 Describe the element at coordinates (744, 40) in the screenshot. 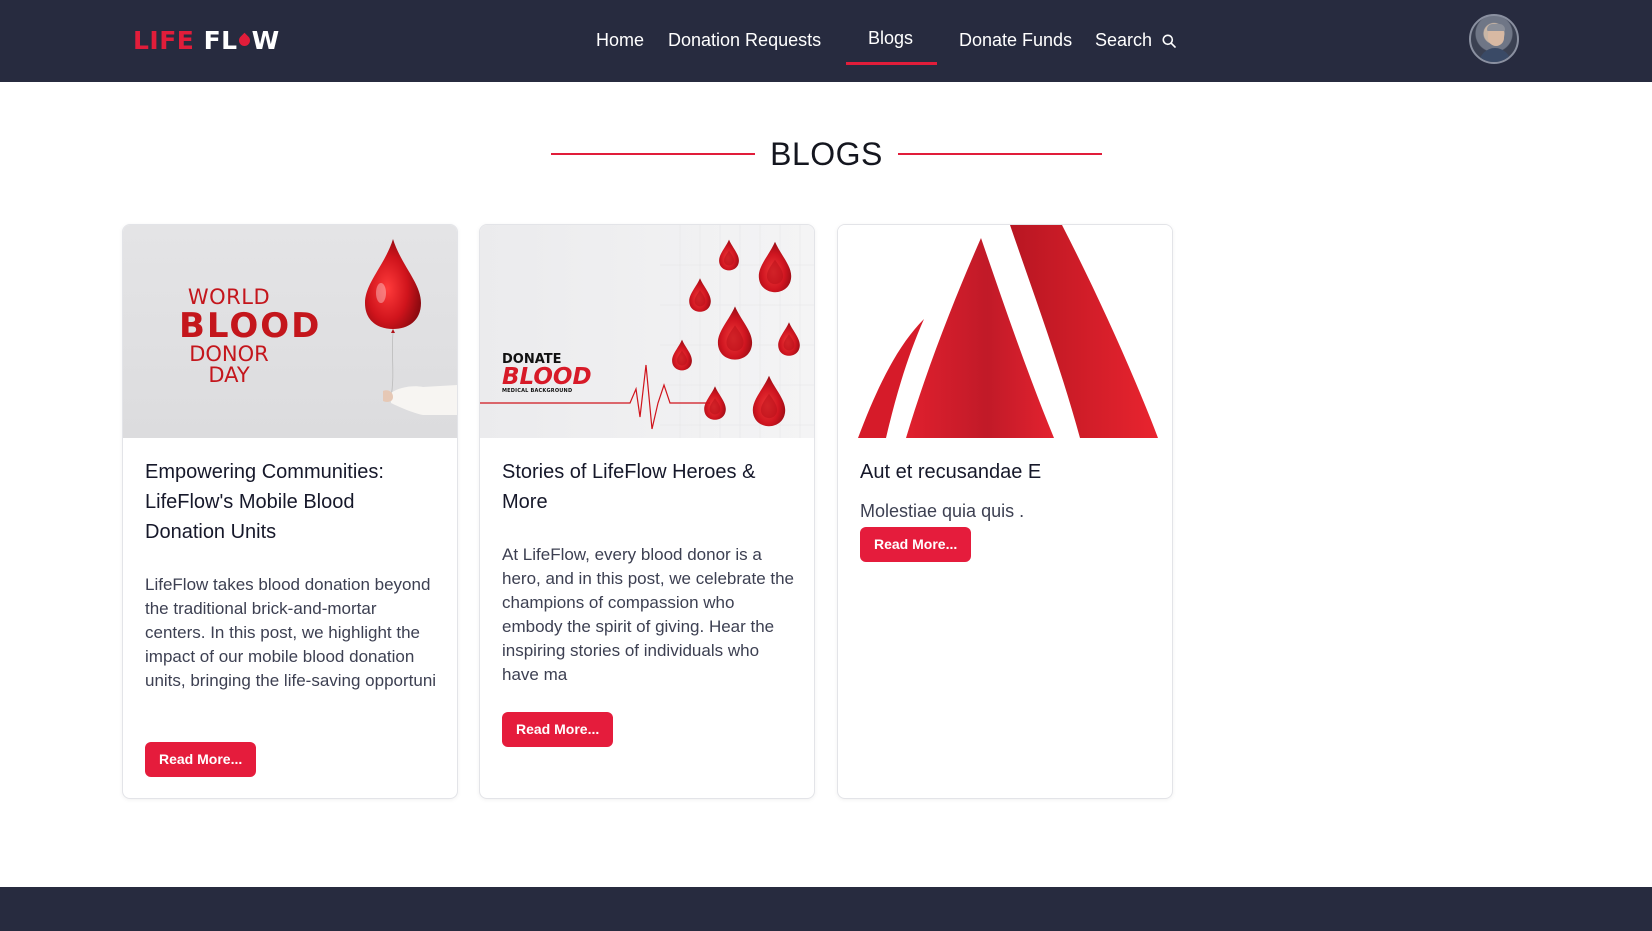

I see `nav-donation-requests-link: Donation Requests` at that location.